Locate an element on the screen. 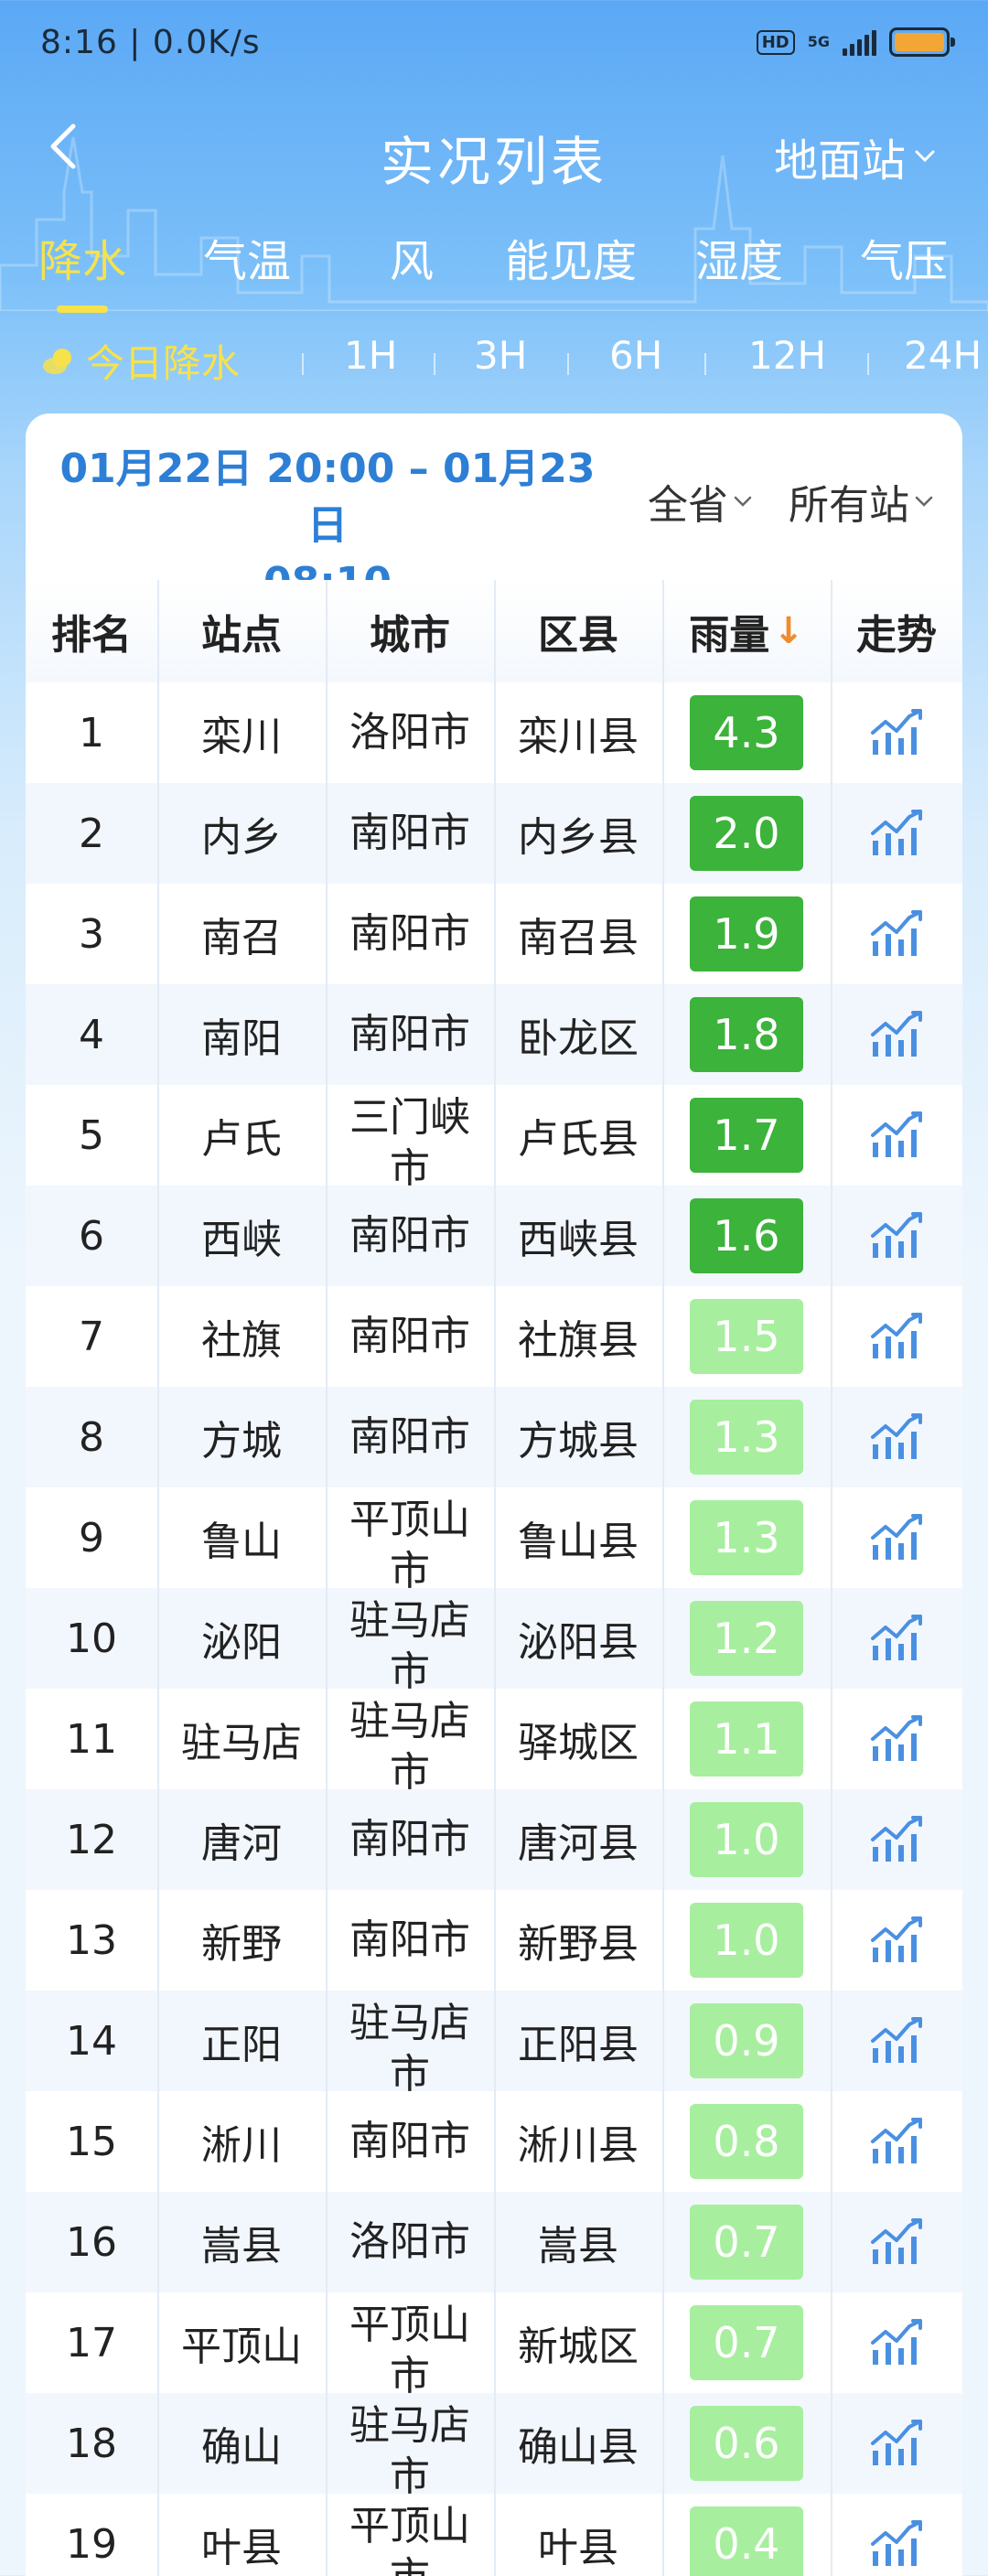 Image resolution: width=988 pixels, height=2576 pixels. rain-value-badge: 0.7 is located at coordinates (747, 2242).